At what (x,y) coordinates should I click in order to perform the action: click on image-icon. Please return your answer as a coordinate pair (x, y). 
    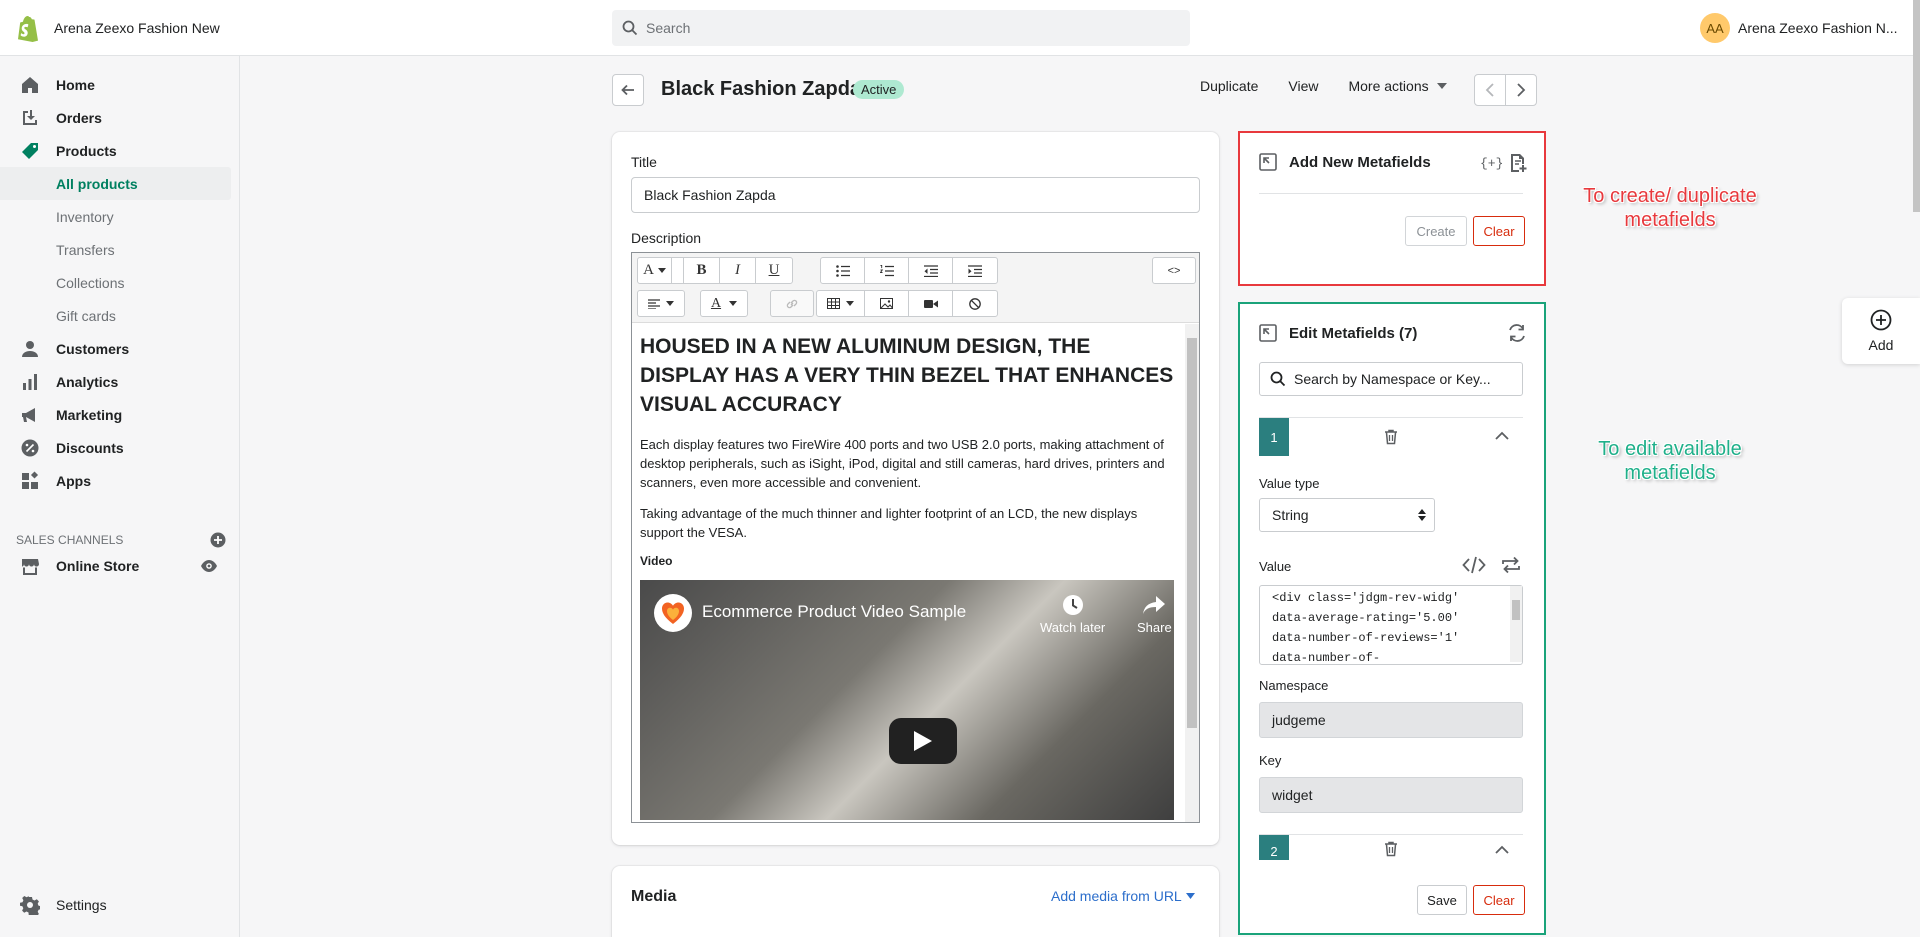
    Looking at the image, I should click on (887, 303).